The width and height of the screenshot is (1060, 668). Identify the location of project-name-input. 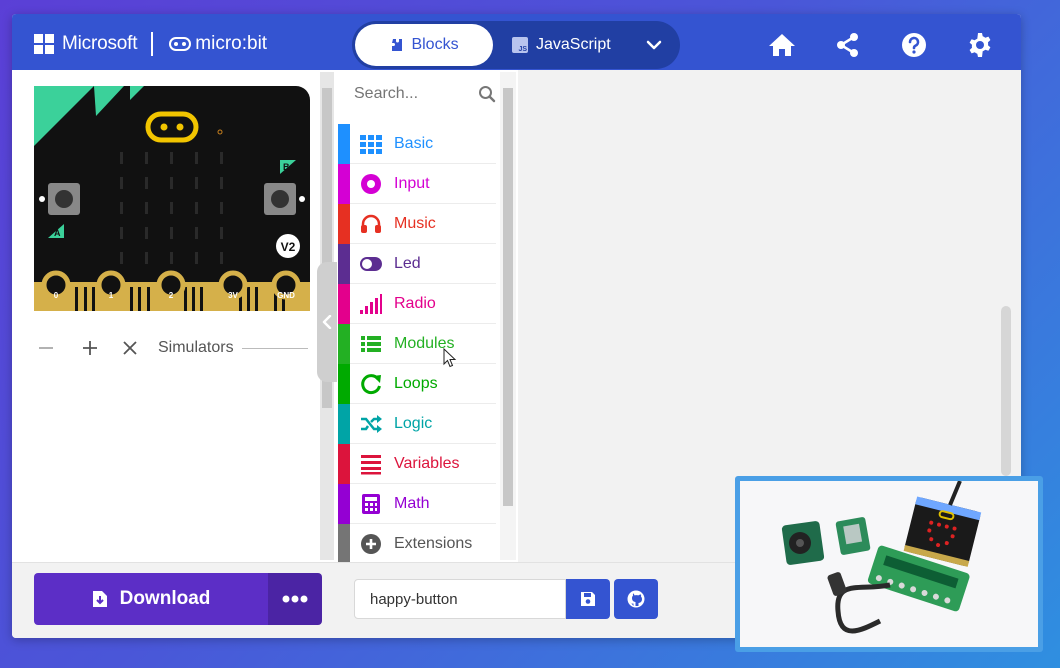
(460, 599).